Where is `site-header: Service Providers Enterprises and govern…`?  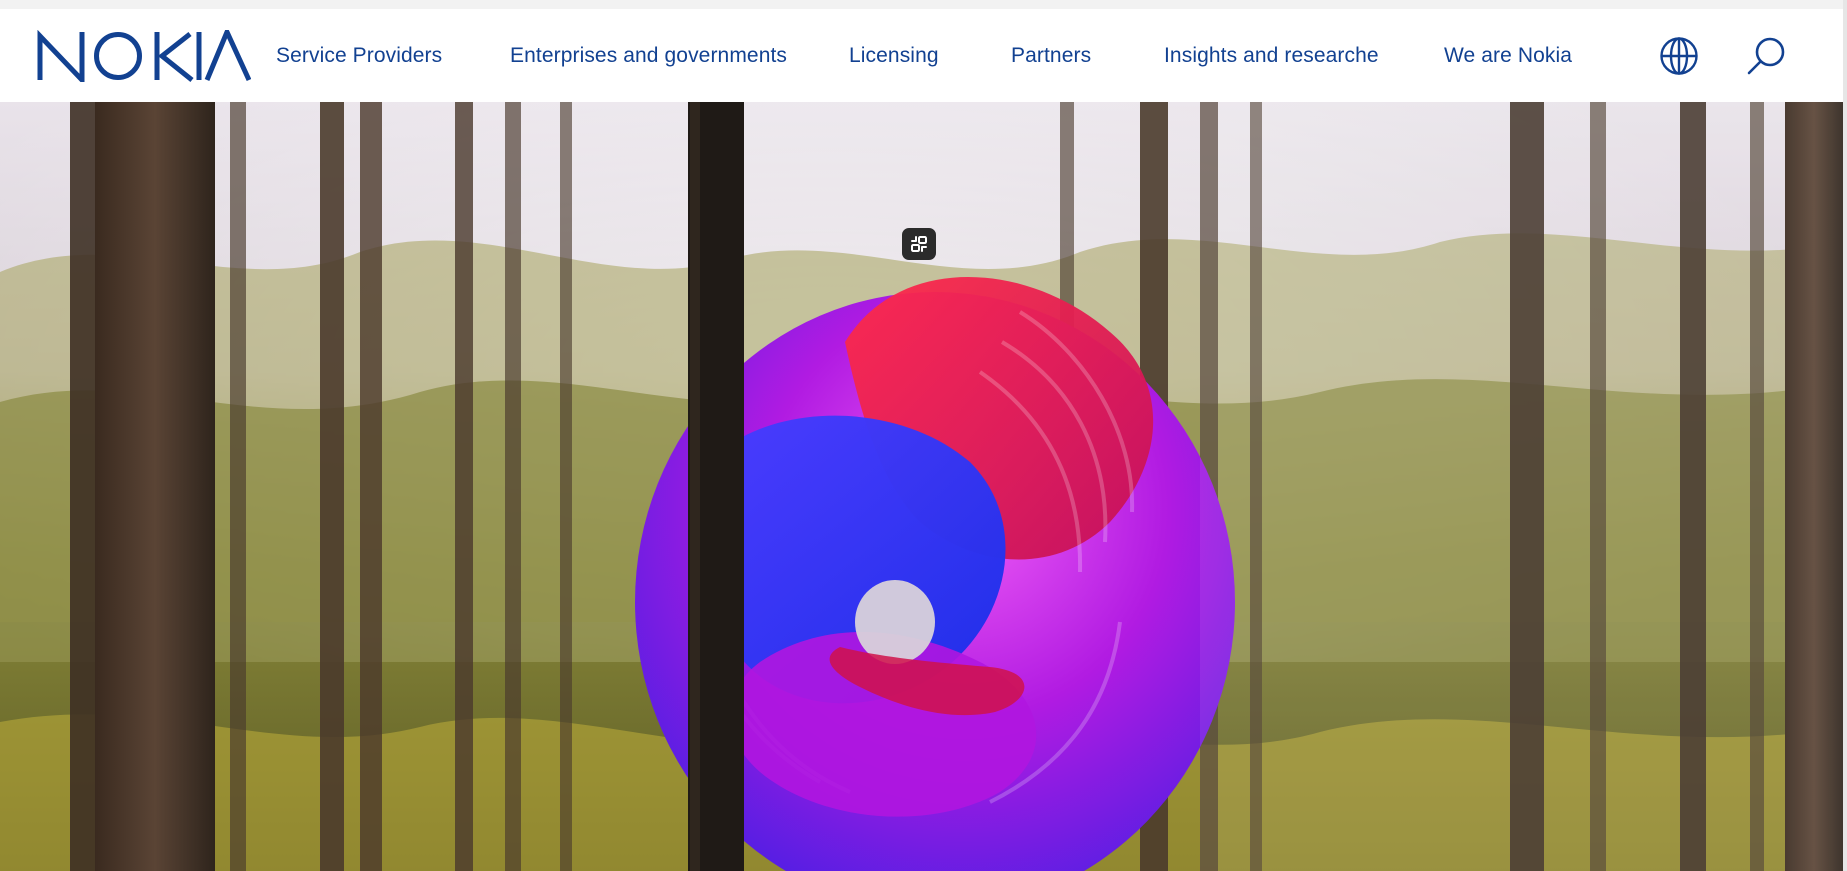 site-header: Service Providers Enterprises and govern… is located at coordinates (921, 55).